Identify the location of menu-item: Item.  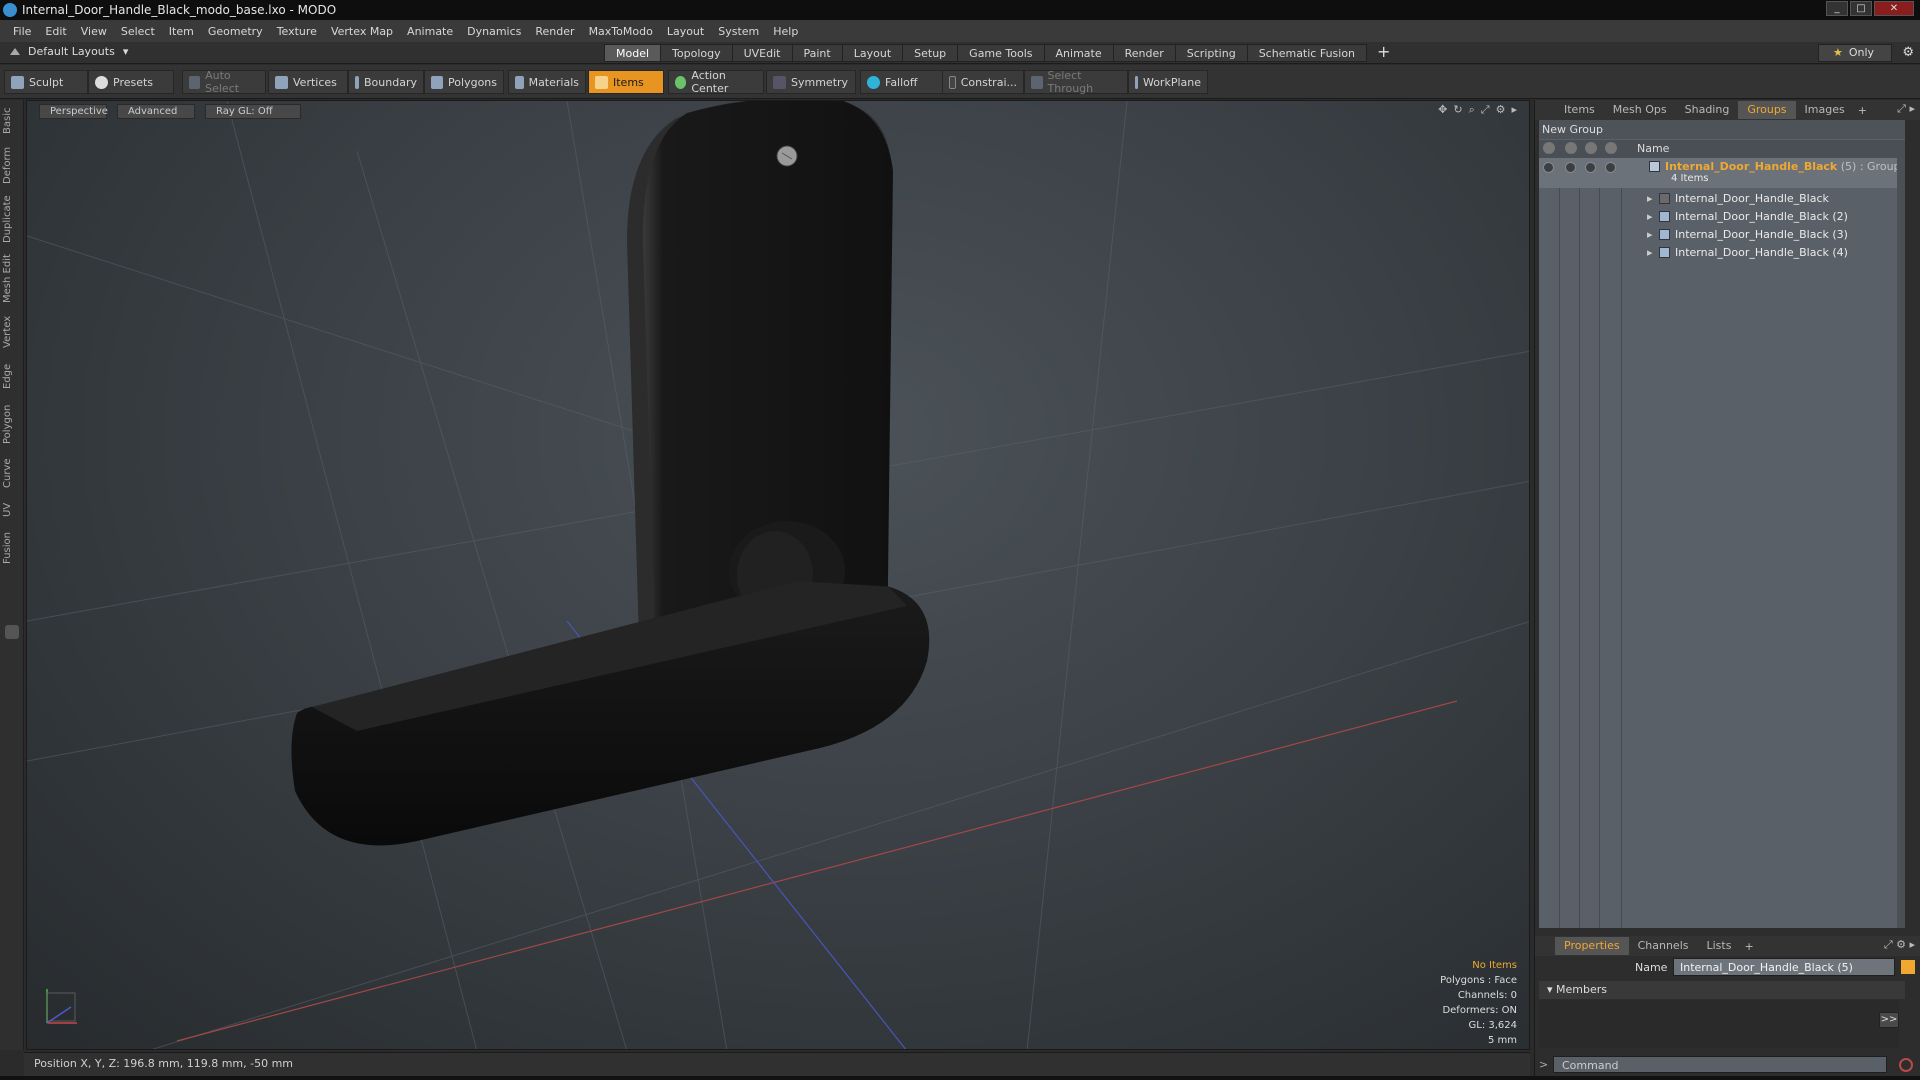
(181, 31).